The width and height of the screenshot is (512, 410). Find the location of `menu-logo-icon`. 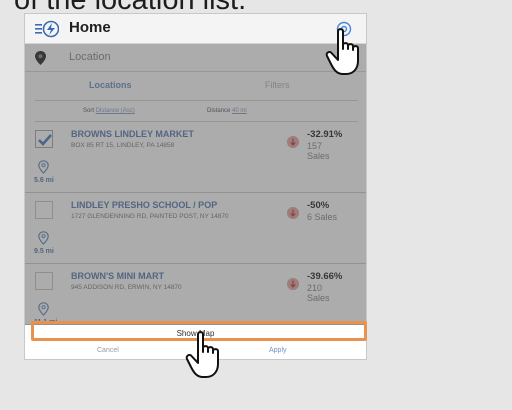

menu-logo-icon is located at coordinates (47, 29).